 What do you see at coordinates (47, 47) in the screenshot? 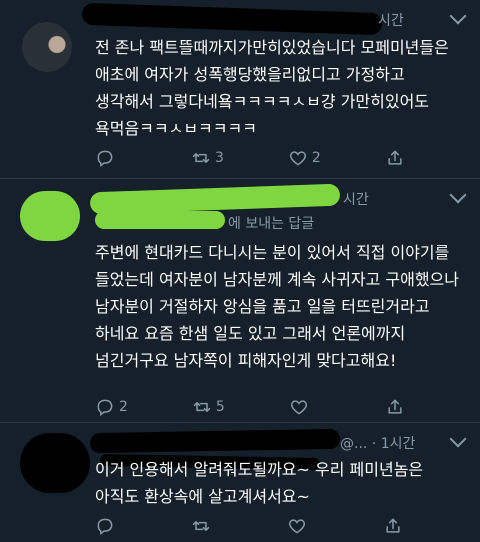
I see `avatar` at bounding box center [47, 47].